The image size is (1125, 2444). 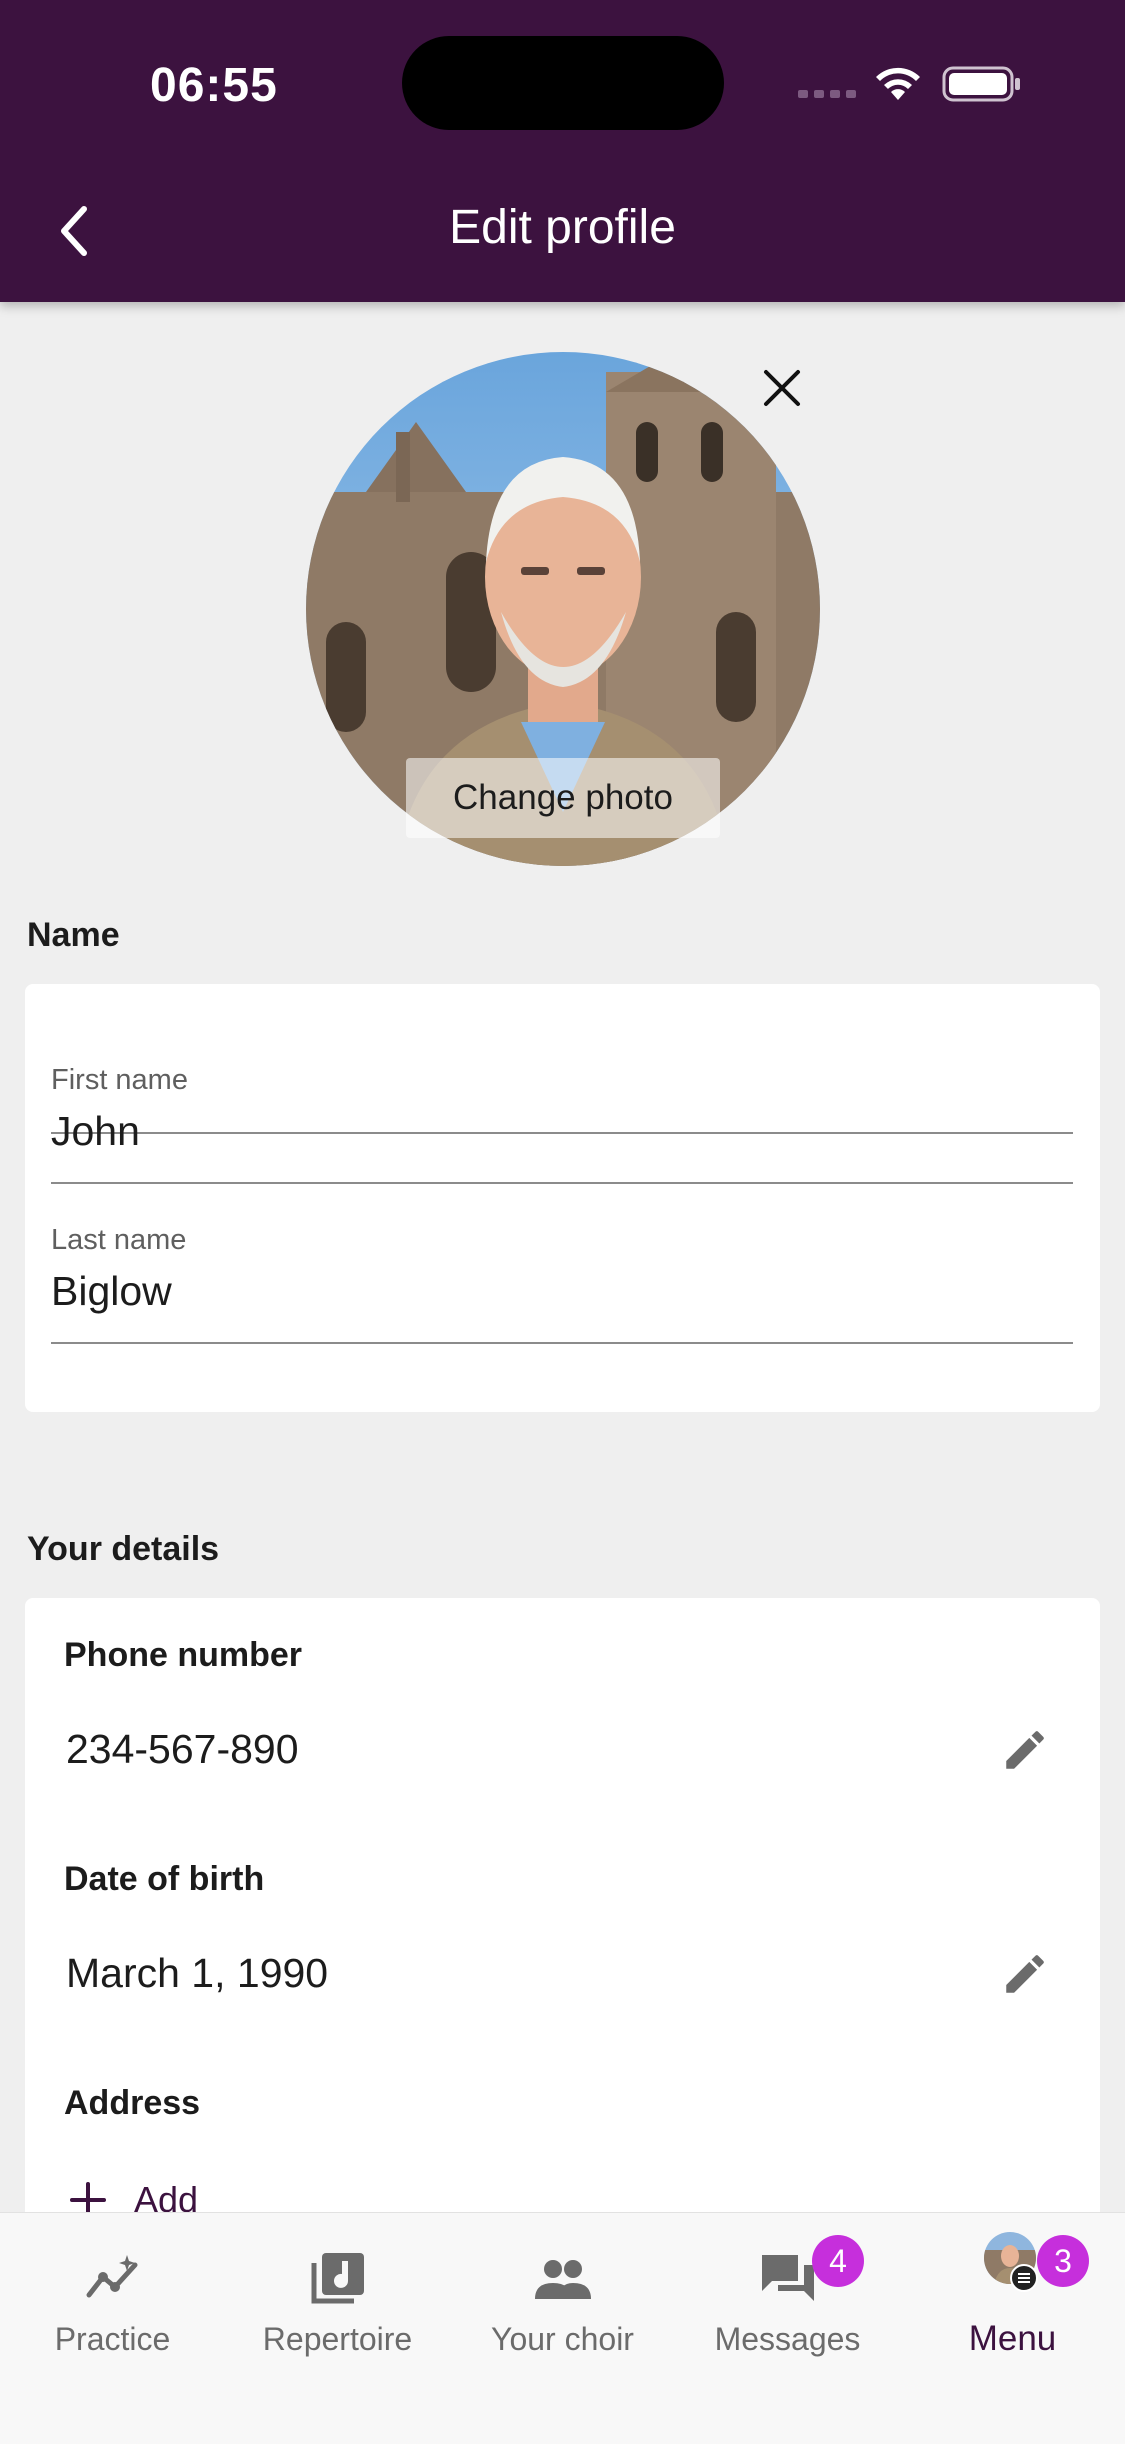 What do you see at coordinates (337, 2339) in the screenshot?
I see `tab-repertoire-label: Repertoire` at bounding box center [337, 2339].